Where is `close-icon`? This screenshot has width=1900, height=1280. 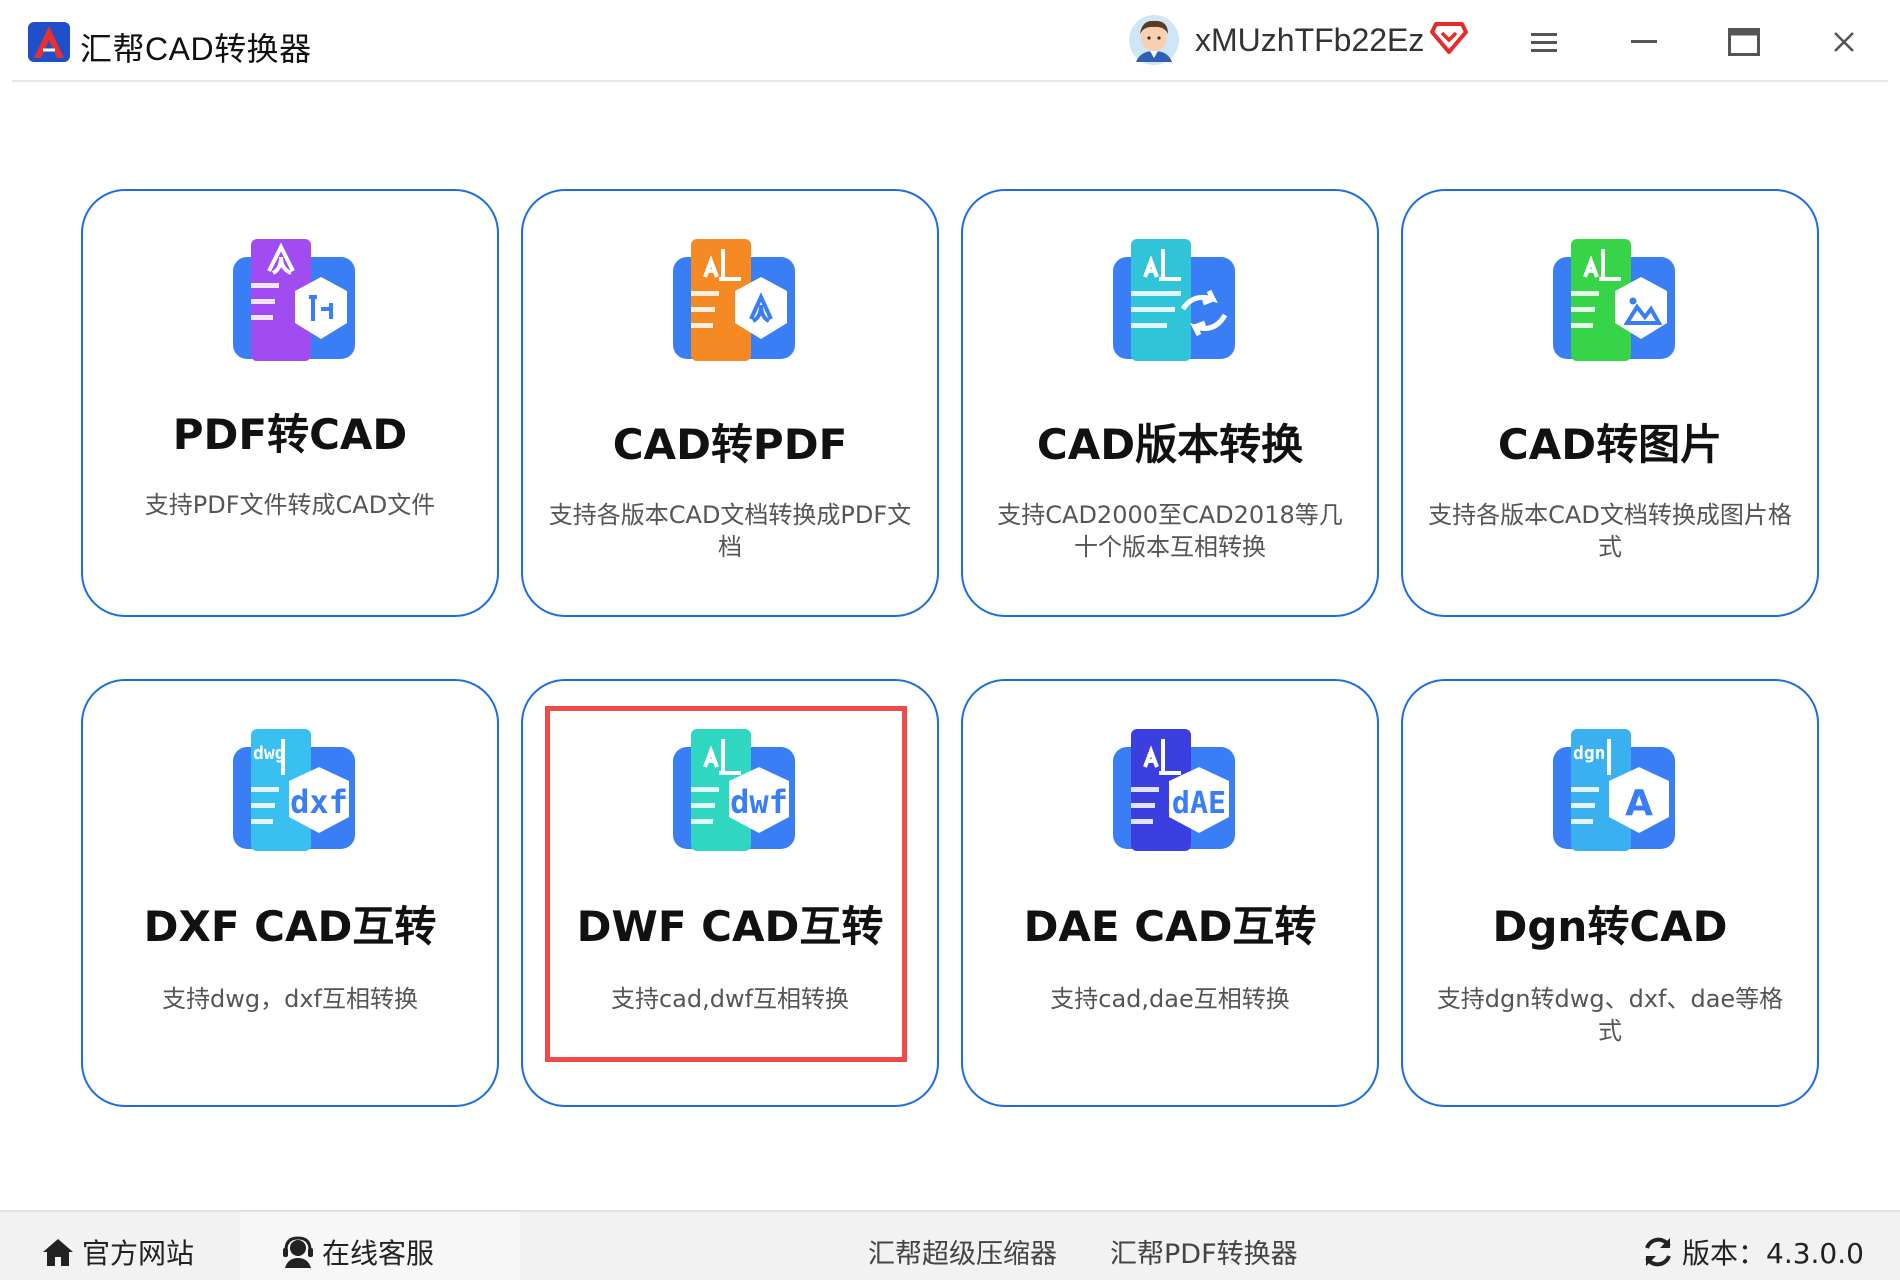 close-icon is located at coordinates (1844, 42).